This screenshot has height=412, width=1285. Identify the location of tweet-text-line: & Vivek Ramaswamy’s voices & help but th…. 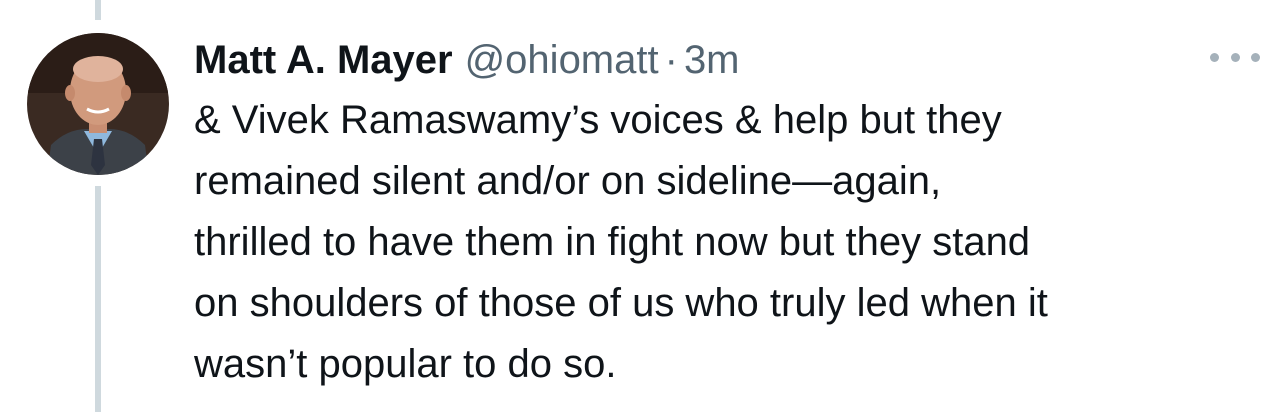
(598, 120).